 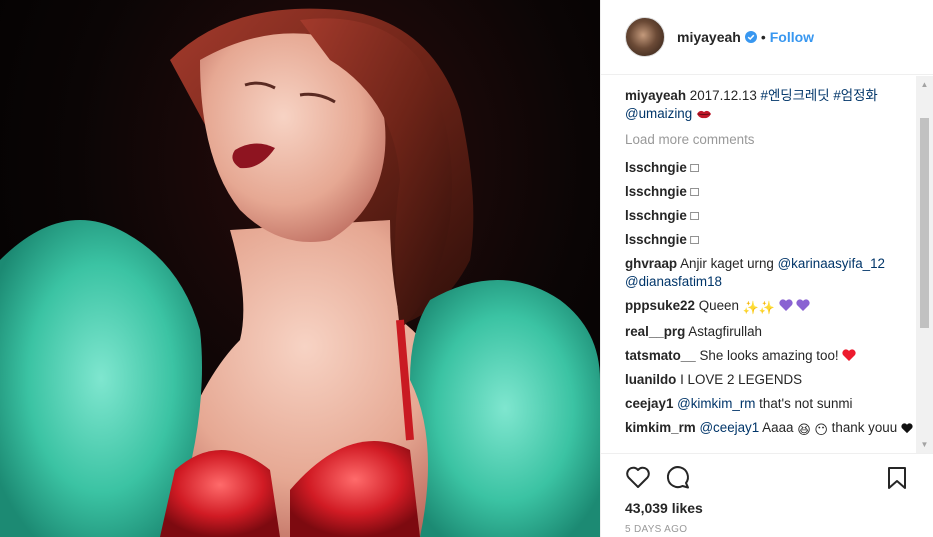 What do you see at coordinates (924, 84) in the screenshot?
I see `scroll-up-arrow-icon: ▲` at bounding box center [924, 84].